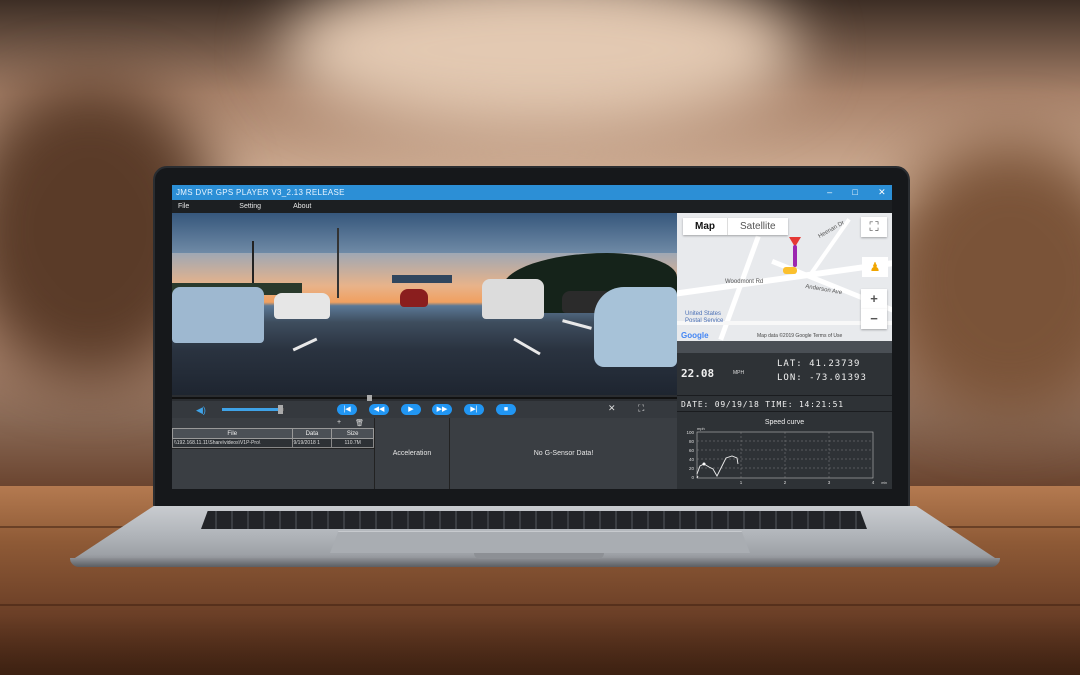 This screenshot has width=1080, height=675. I want to click on x-tick: 2, so click(785, 482).